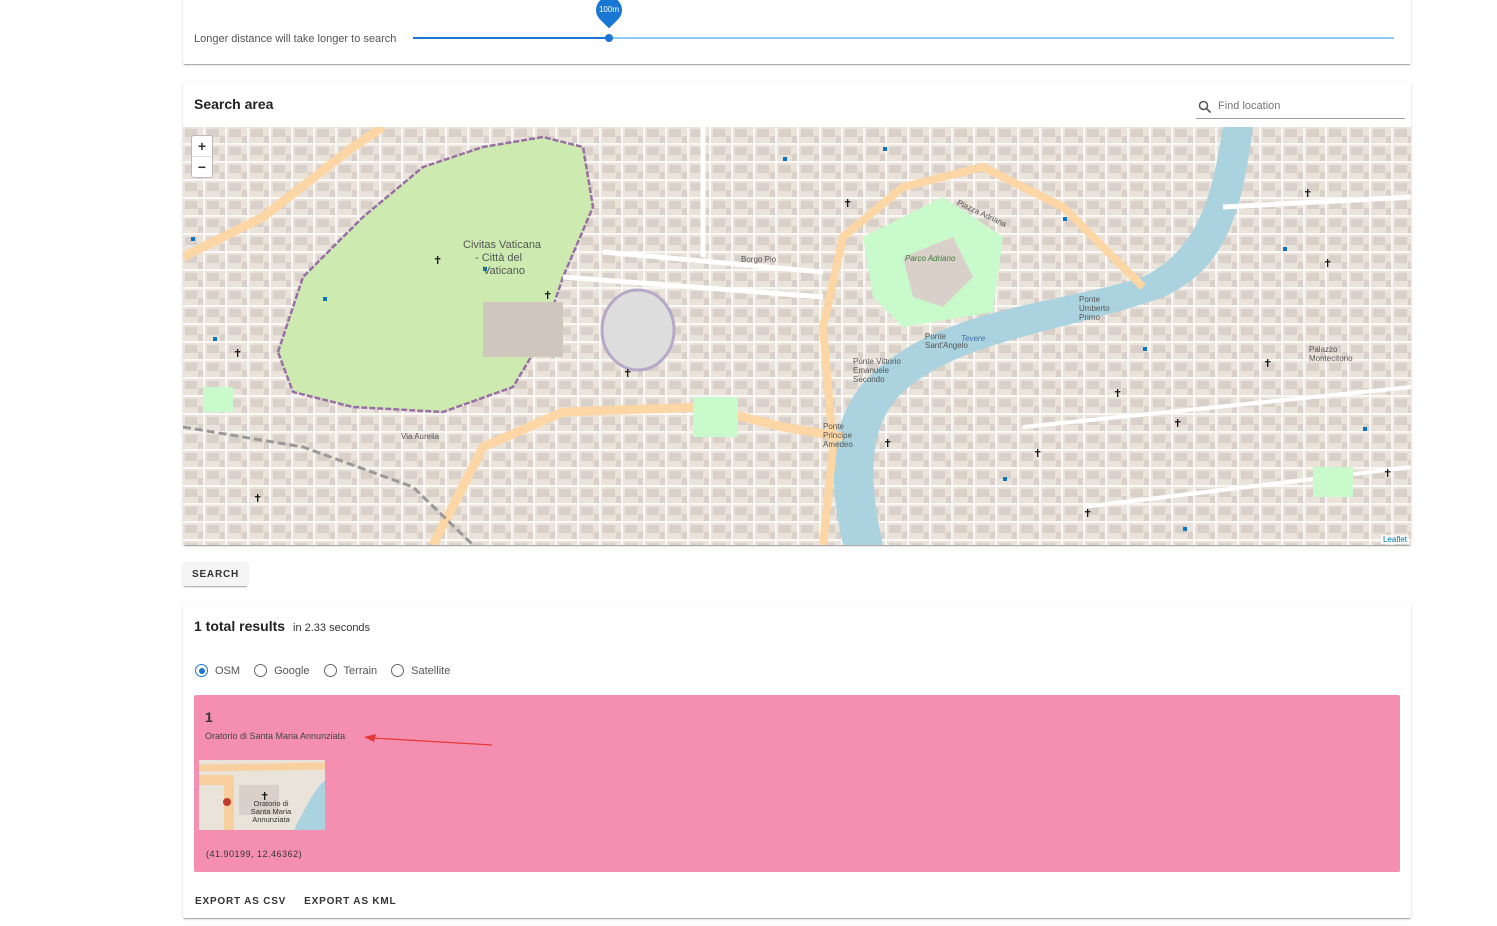 The image size is (1497, 926). Describe the element at coordinates (209, 717) in the screenshot. I see `result-number: 1` at that location.